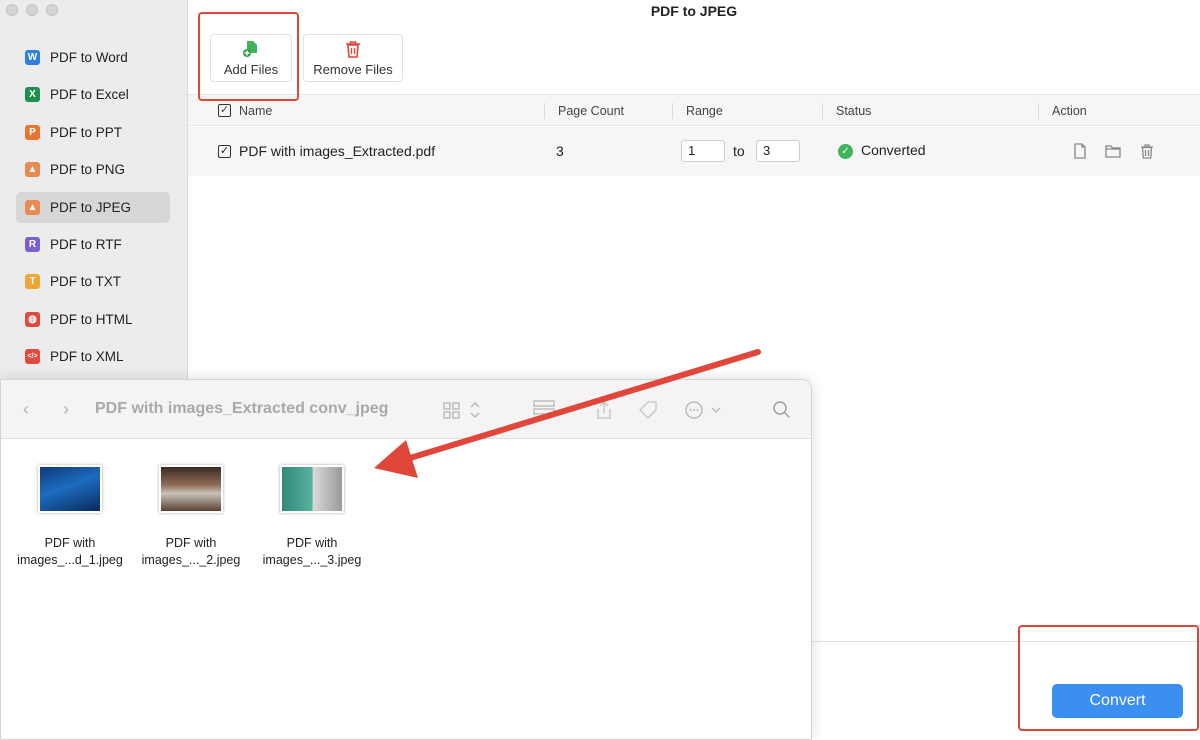 The width and height of the screenshot is (1200, 740). Describe the element at coordinates (89, 95) in the screenshot. I see `sidebar-item-label: PDF to Excel` at that location.